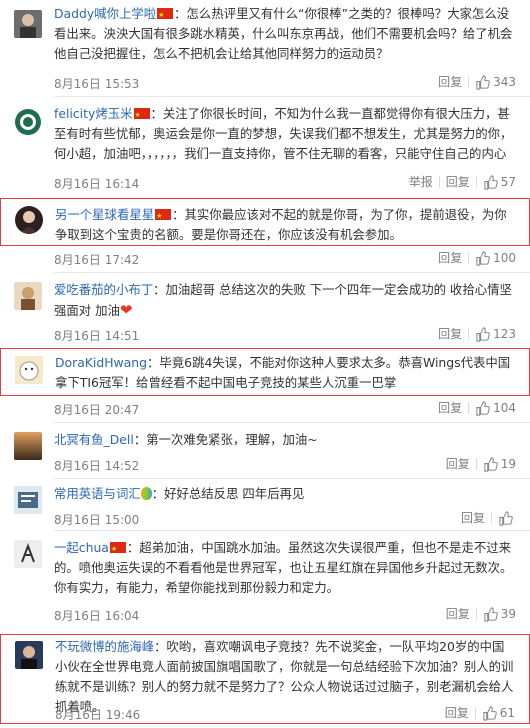 The width and height of the screenshot is (530, 728). I want to click on like-count: 39, so click(508, 614).